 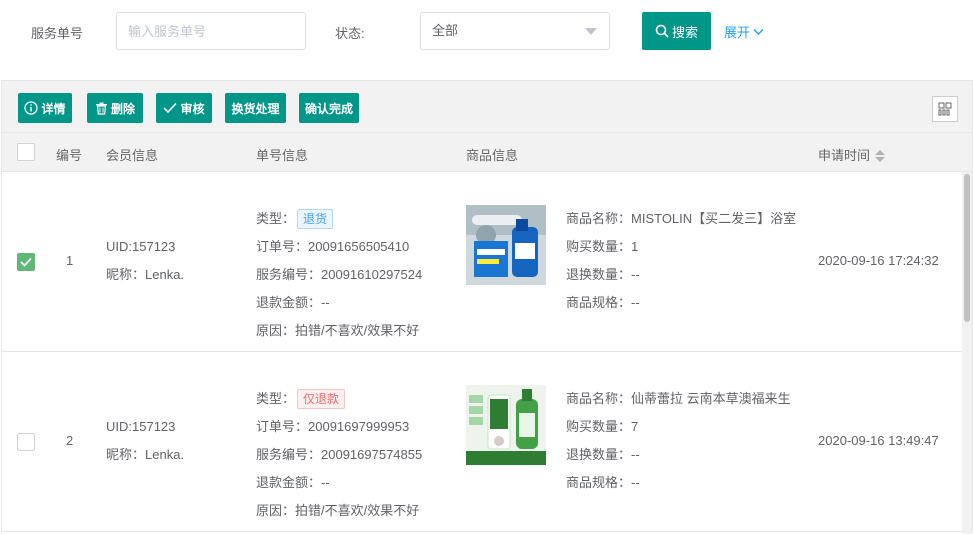 What do you see at coordinates (282, 155) in the screenshot?
I see `col-order: 单号信息` at bounding box center [282, 155].